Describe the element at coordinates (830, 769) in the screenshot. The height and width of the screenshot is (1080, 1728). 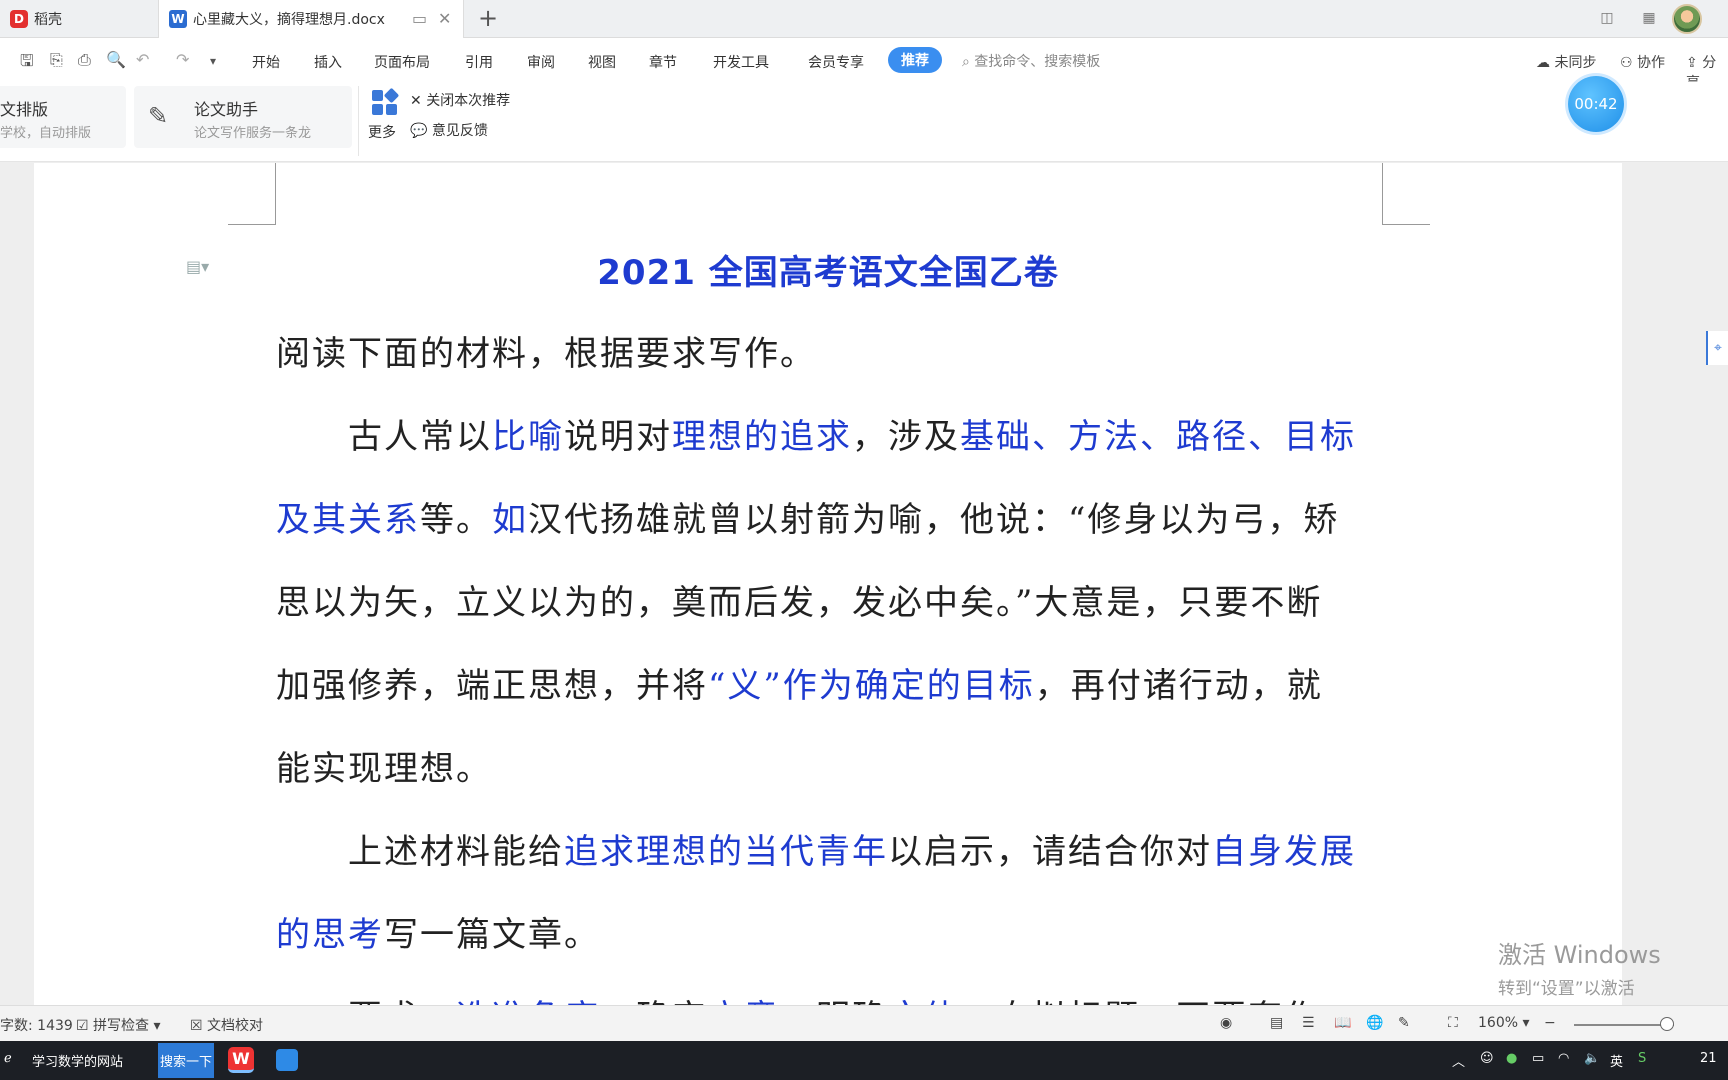
I see `document-line: 能实现理想。` at that location.